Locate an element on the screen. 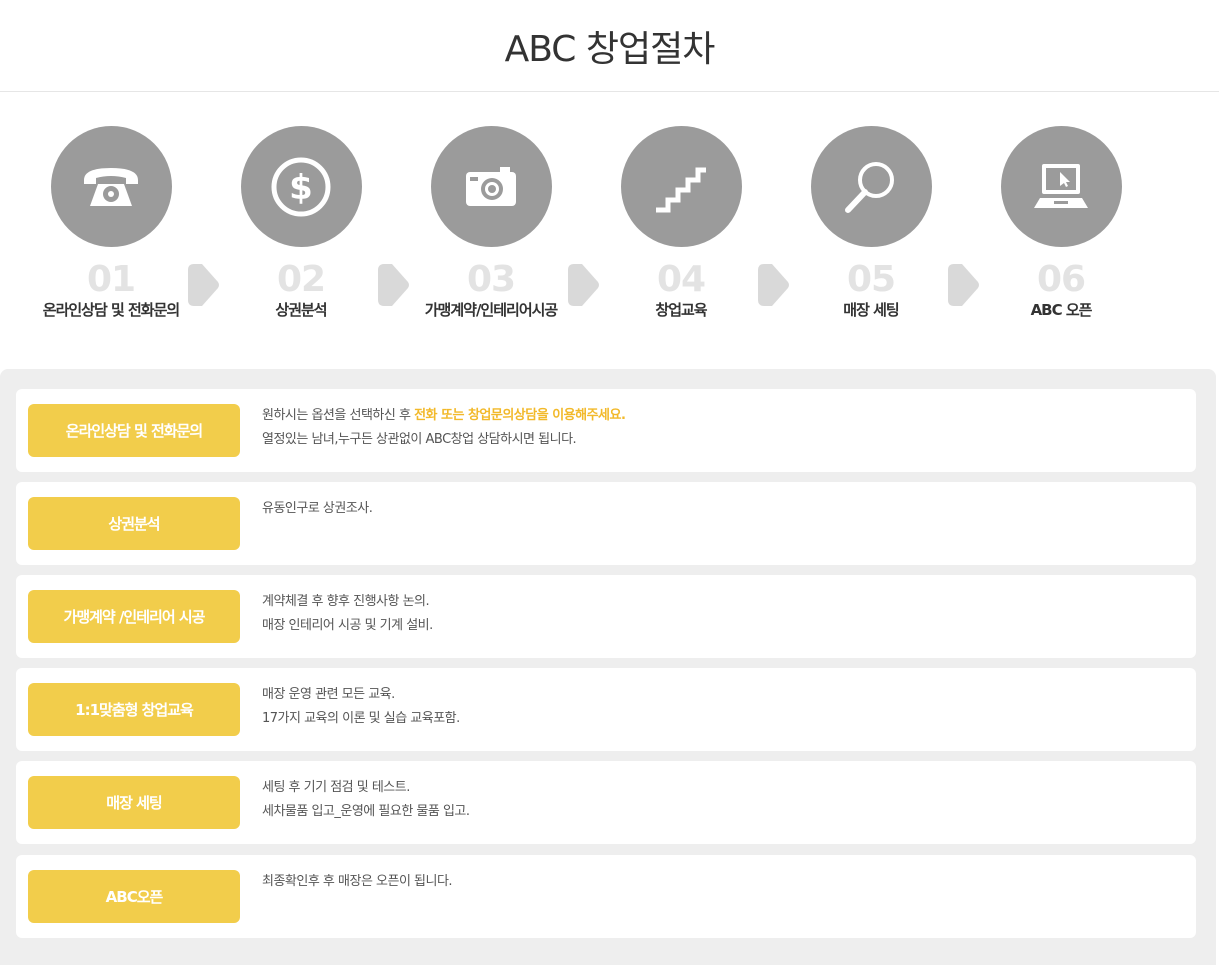 The height and width of the screenshot is (965, 1219). detail-badge: 가맹계약 /인테리어 시공 is located at coordinates (134, 616).